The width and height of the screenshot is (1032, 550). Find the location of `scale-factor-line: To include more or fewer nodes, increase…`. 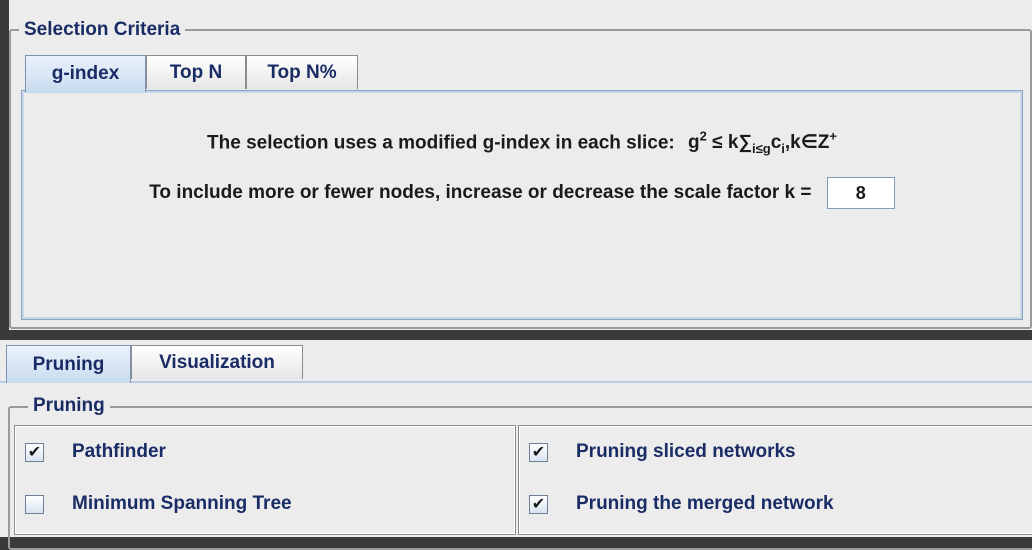

scale-factor-line: To include more or fewer nodes, increase… is located at coordinates (522, 193).